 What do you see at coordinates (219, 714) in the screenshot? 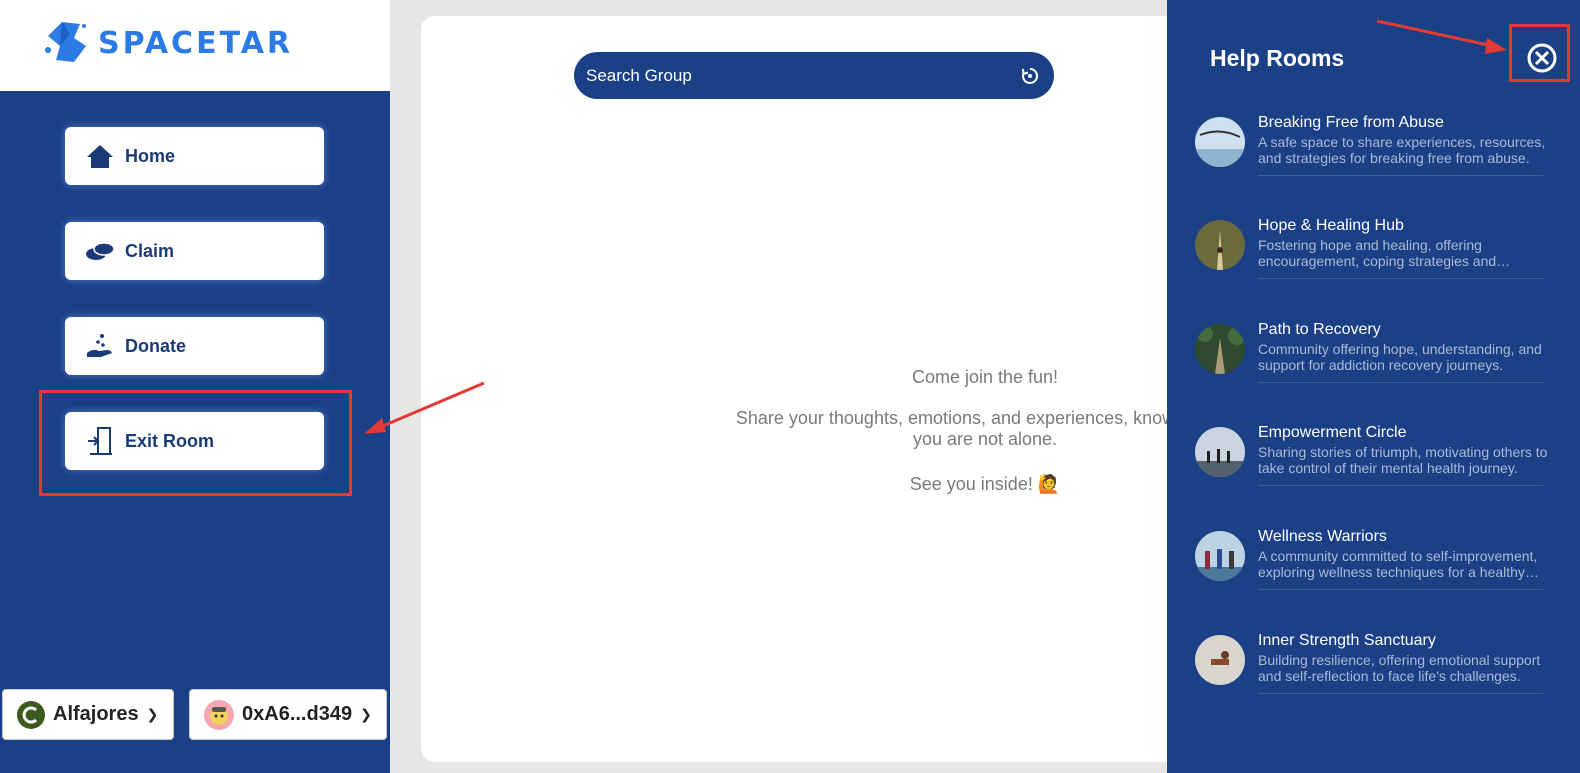
I see `avatar-emoji-icon` at bounding box center [219, 714].